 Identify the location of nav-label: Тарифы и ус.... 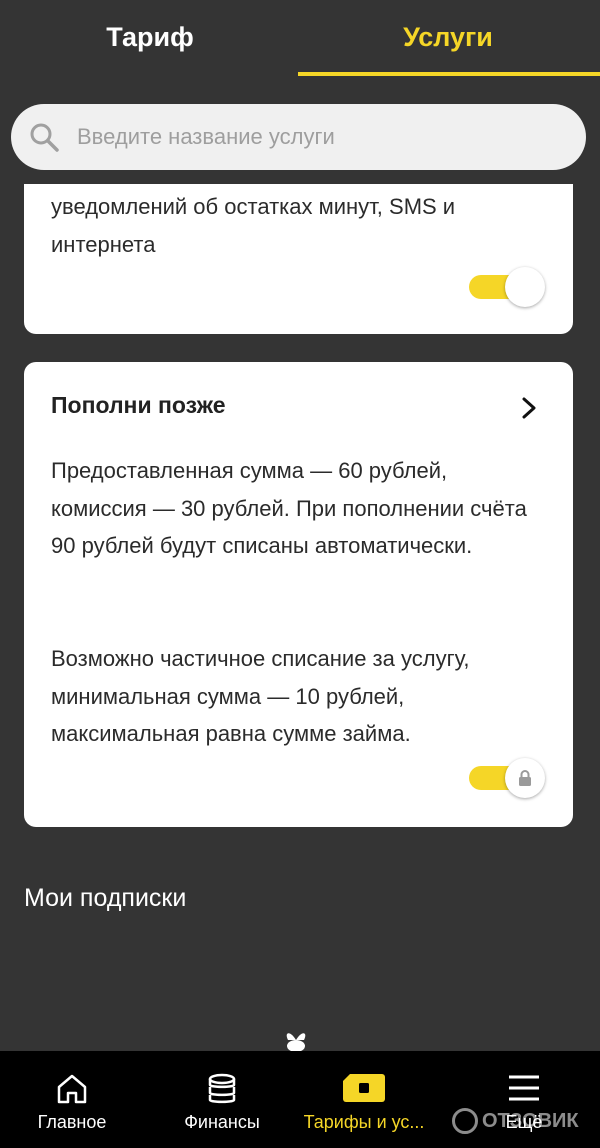
(364, 1122).